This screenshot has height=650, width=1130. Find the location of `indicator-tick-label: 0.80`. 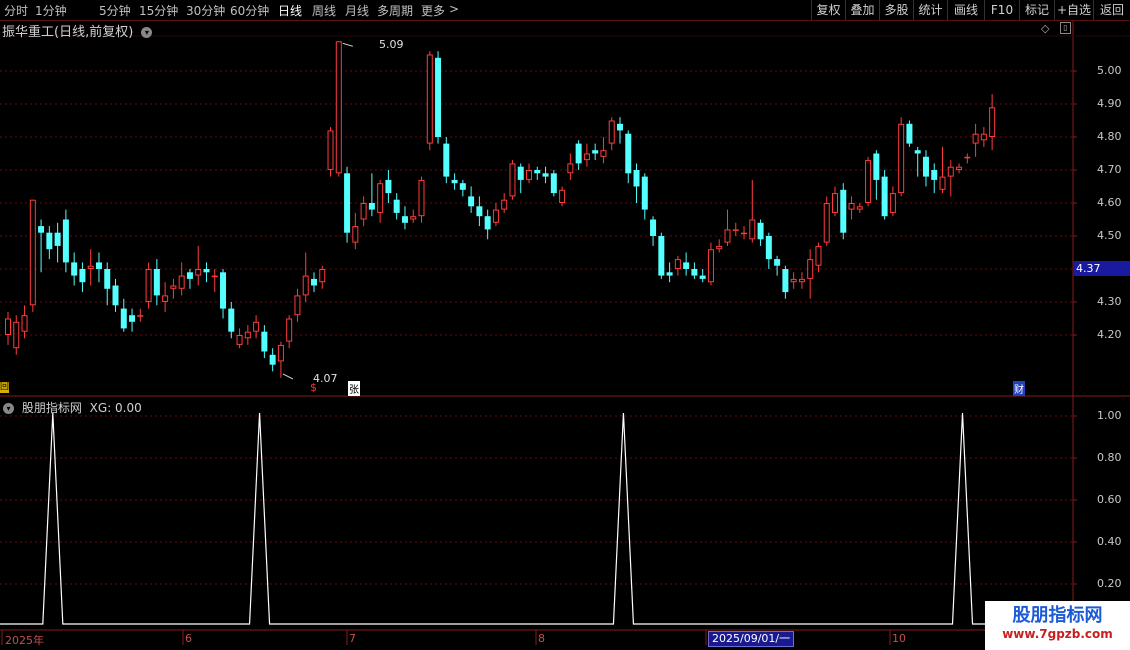

indicator-tick-label: 0.80 is located at coordinates (1109, 457).